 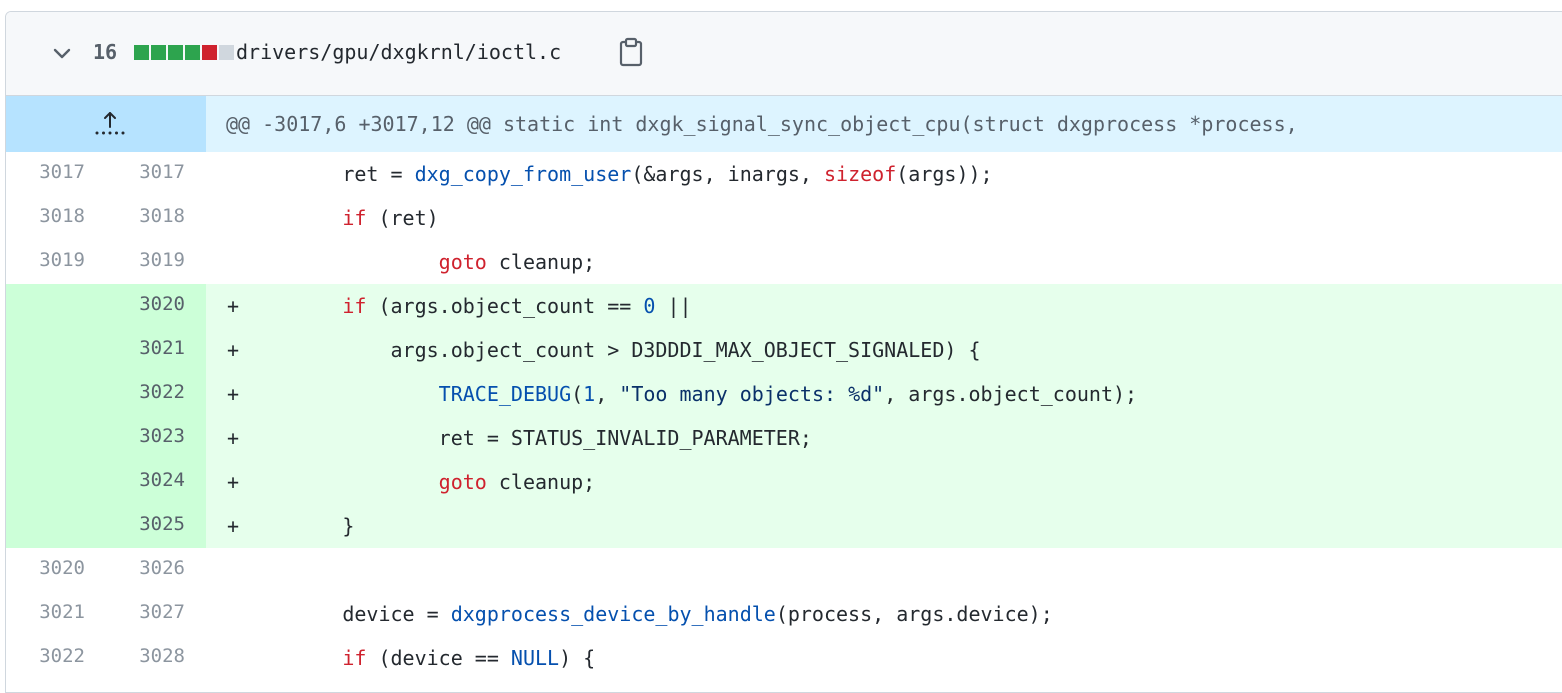 What do you see at coordinates (62, 54) in the screenshot?
I see `collapse-chevron-icon` at bounding box center [62, 54].